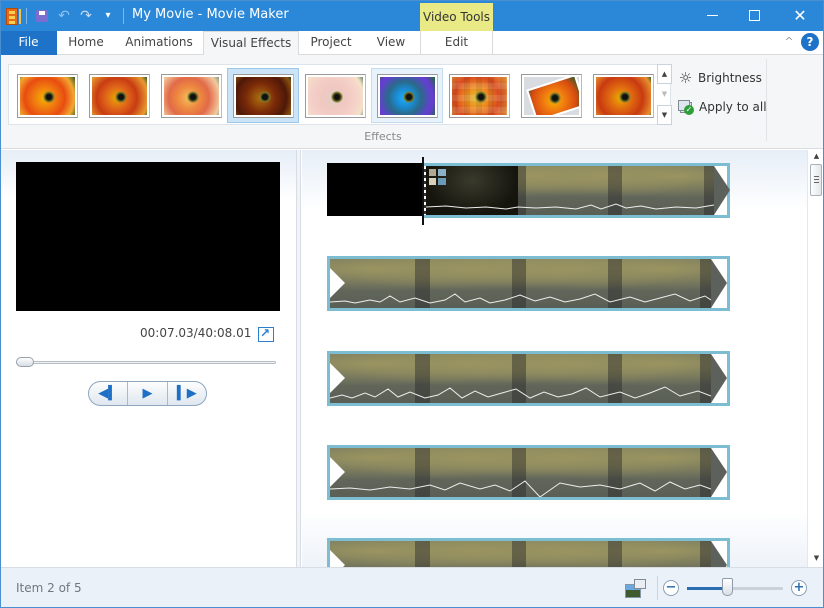 The height and width of the screenshot is (608, 824). What do you see at coordinates (147, 362) in the screenshot?
I see `seek-bar` at bounding box center [147, 362].